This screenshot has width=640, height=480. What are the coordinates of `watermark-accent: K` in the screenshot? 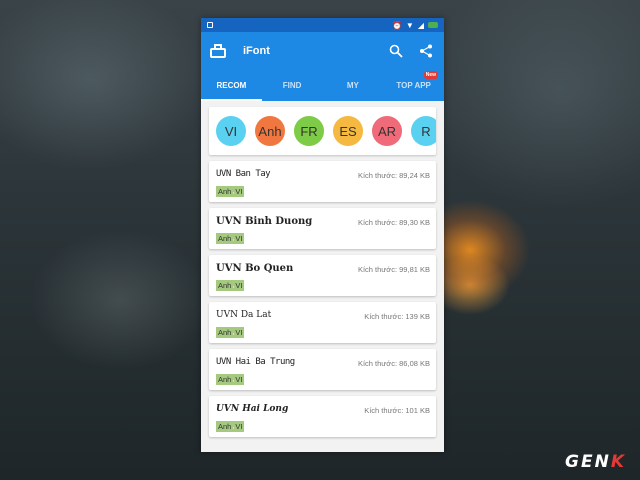 It's located at (618, 462).